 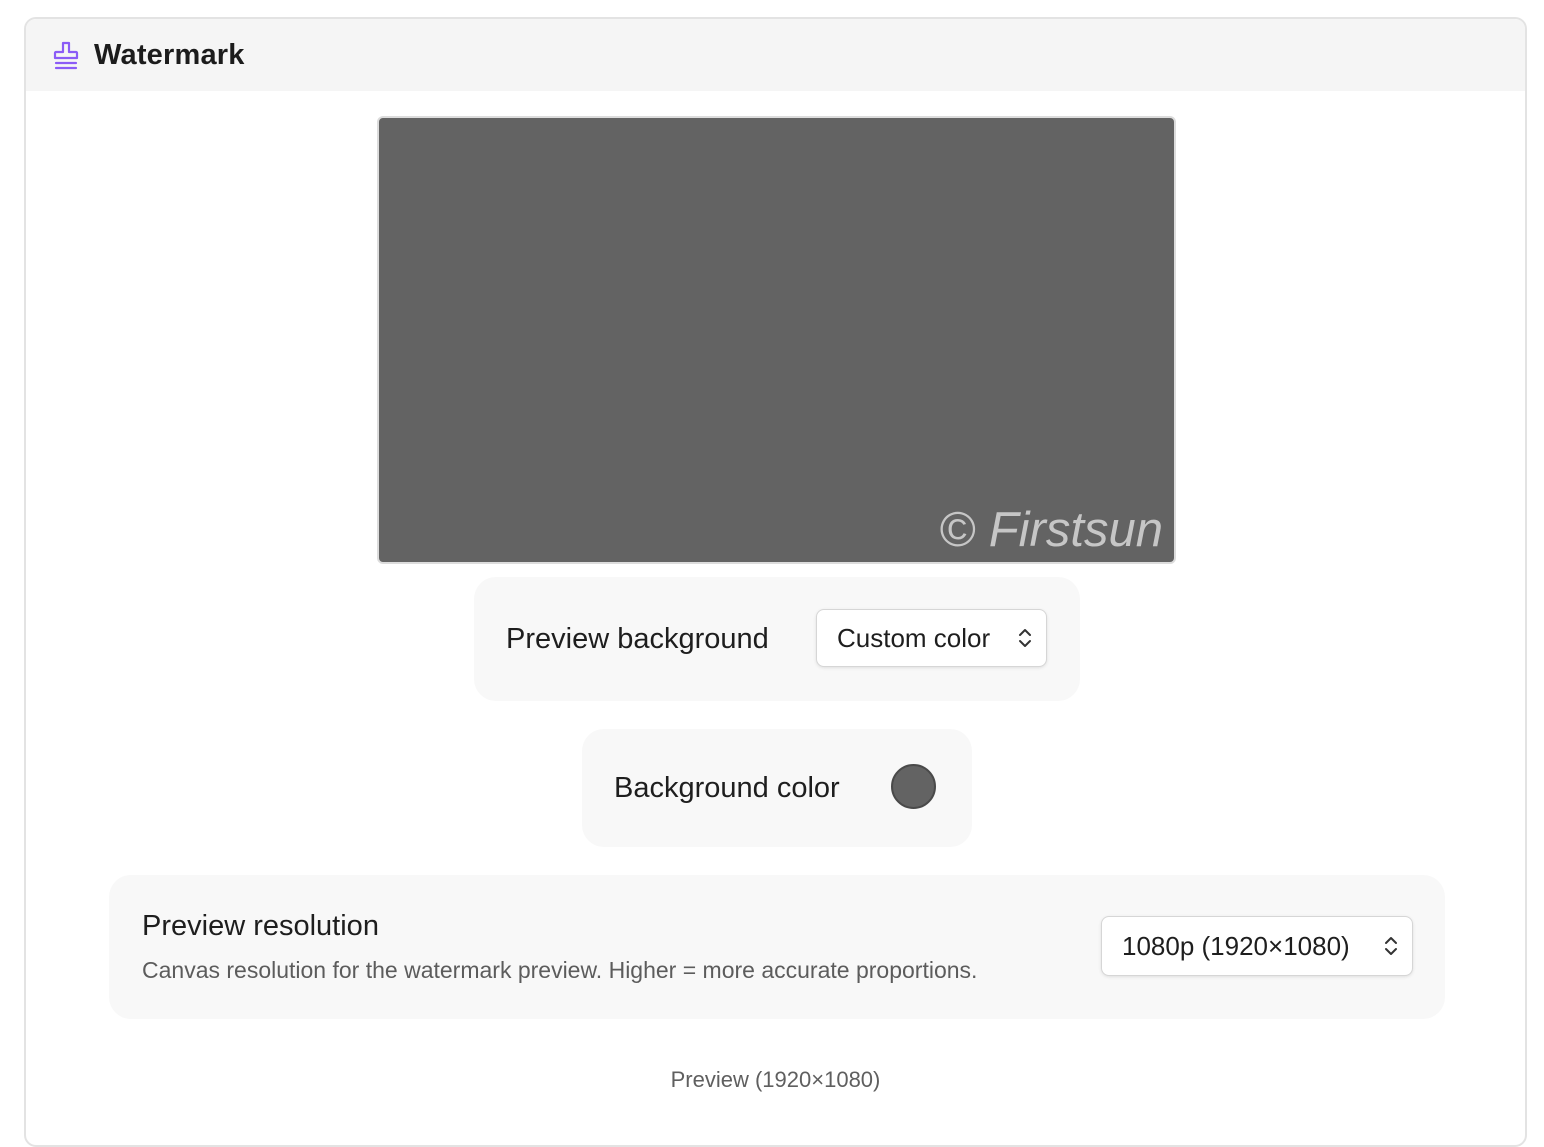 I want to click on panel-title: Watermark, so click(x=169, y=54).